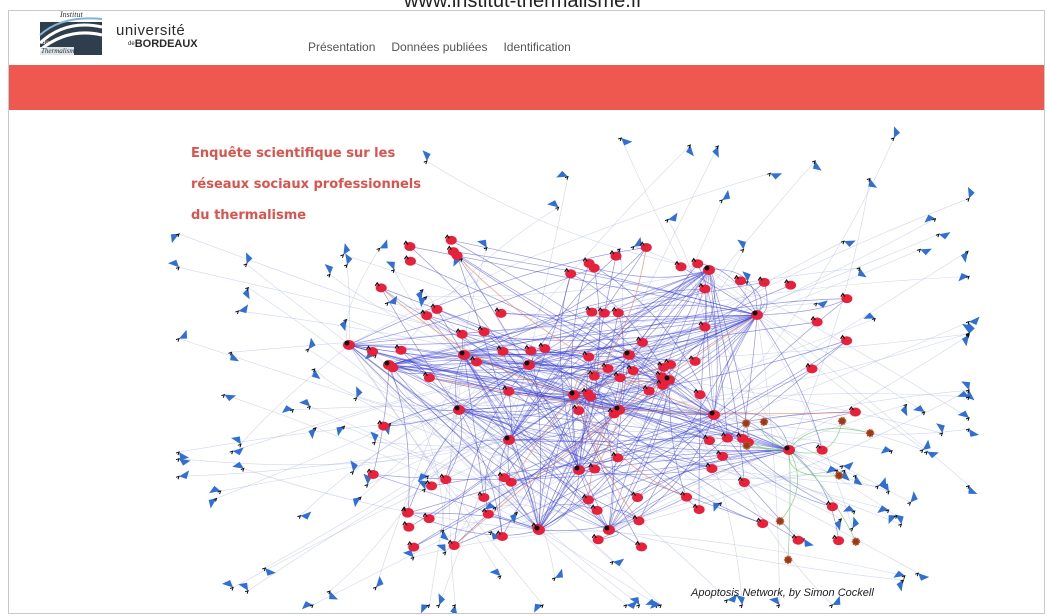 The image size is (1047, 616). Describe the element at coordinates (306, 184) in the screenshot. I see `hero-title-line-2: réseaux sociaux professionnels` at that location.